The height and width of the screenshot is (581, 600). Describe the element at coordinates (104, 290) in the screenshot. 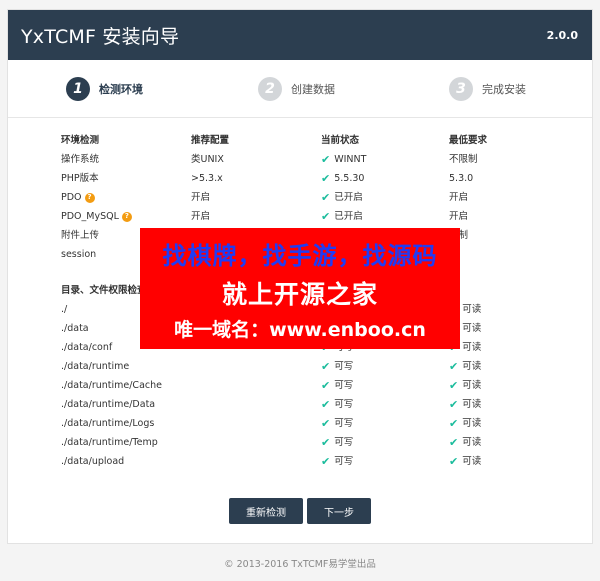

I see `header-dir-check: 目录、文件权限检查` at that location.